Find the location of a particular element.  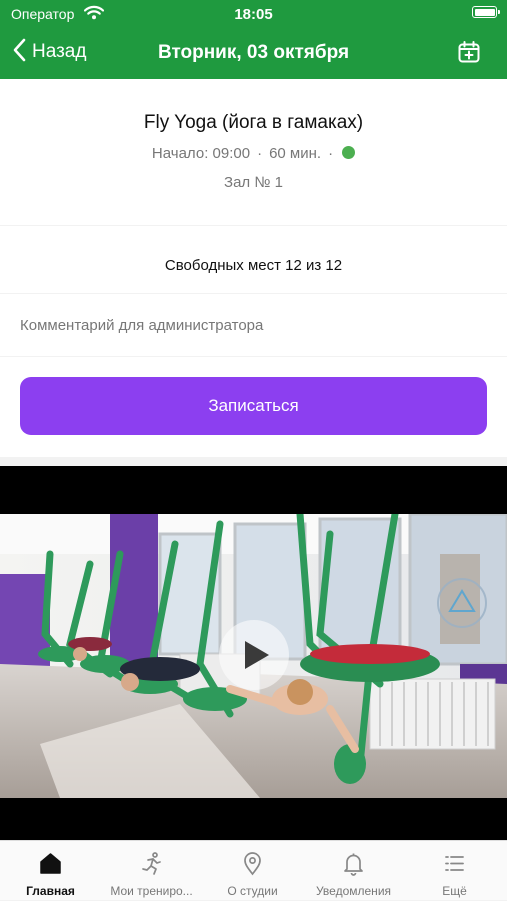

signup-row: Записаться is located at coordinates (253, 407).